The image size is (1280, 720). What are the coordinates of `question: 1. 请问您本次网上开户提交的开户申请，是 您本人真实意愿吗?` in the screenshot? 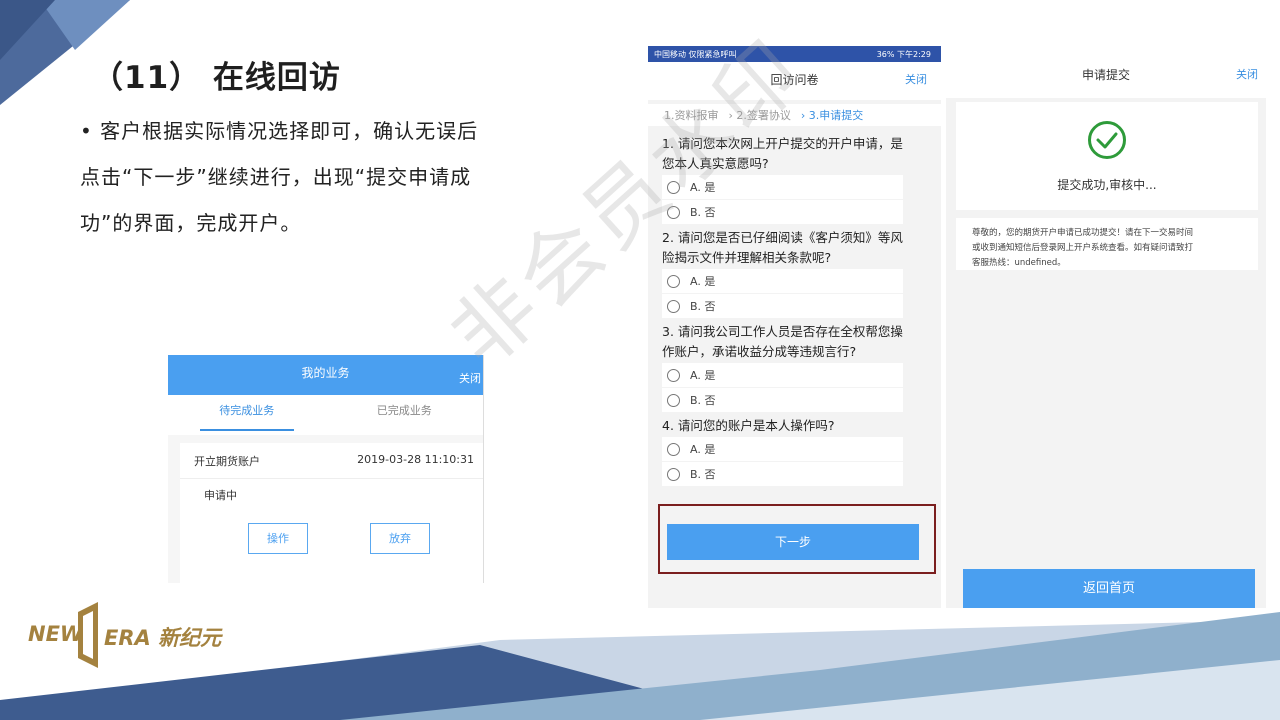 It's located at (795, 154).